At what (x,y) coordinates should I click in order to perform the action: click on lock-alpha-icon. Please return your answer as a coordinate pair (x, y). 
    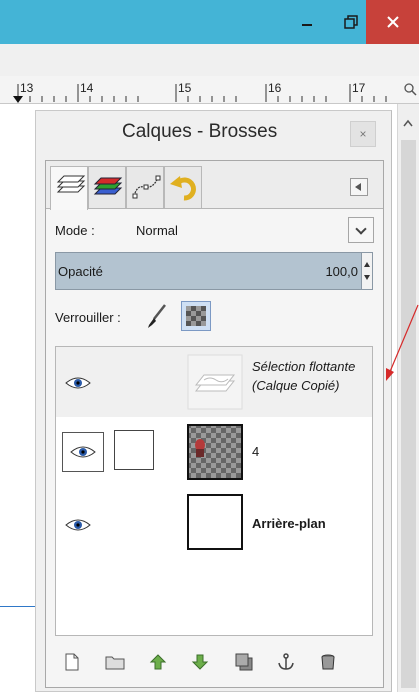
    Looking at the image, I should click on (196, 316).